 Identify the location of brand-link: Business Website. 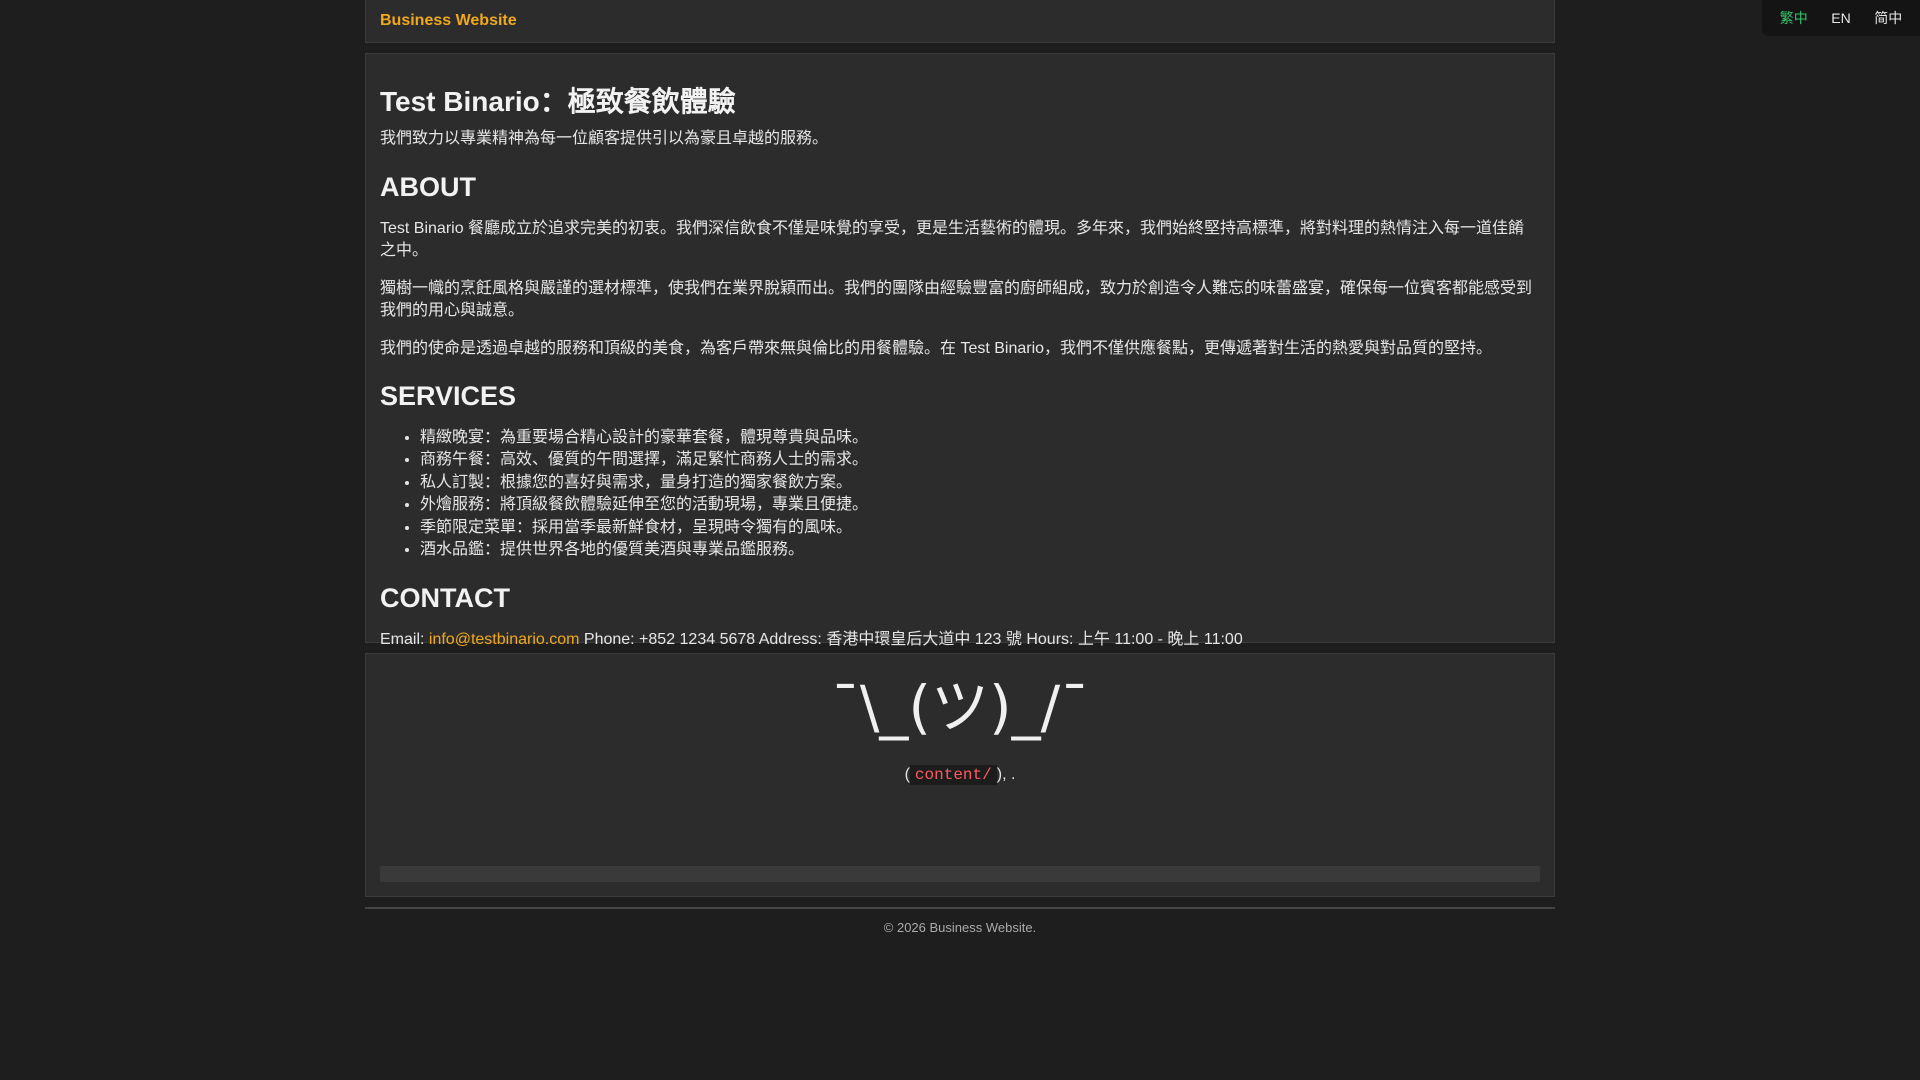
(448, 21).